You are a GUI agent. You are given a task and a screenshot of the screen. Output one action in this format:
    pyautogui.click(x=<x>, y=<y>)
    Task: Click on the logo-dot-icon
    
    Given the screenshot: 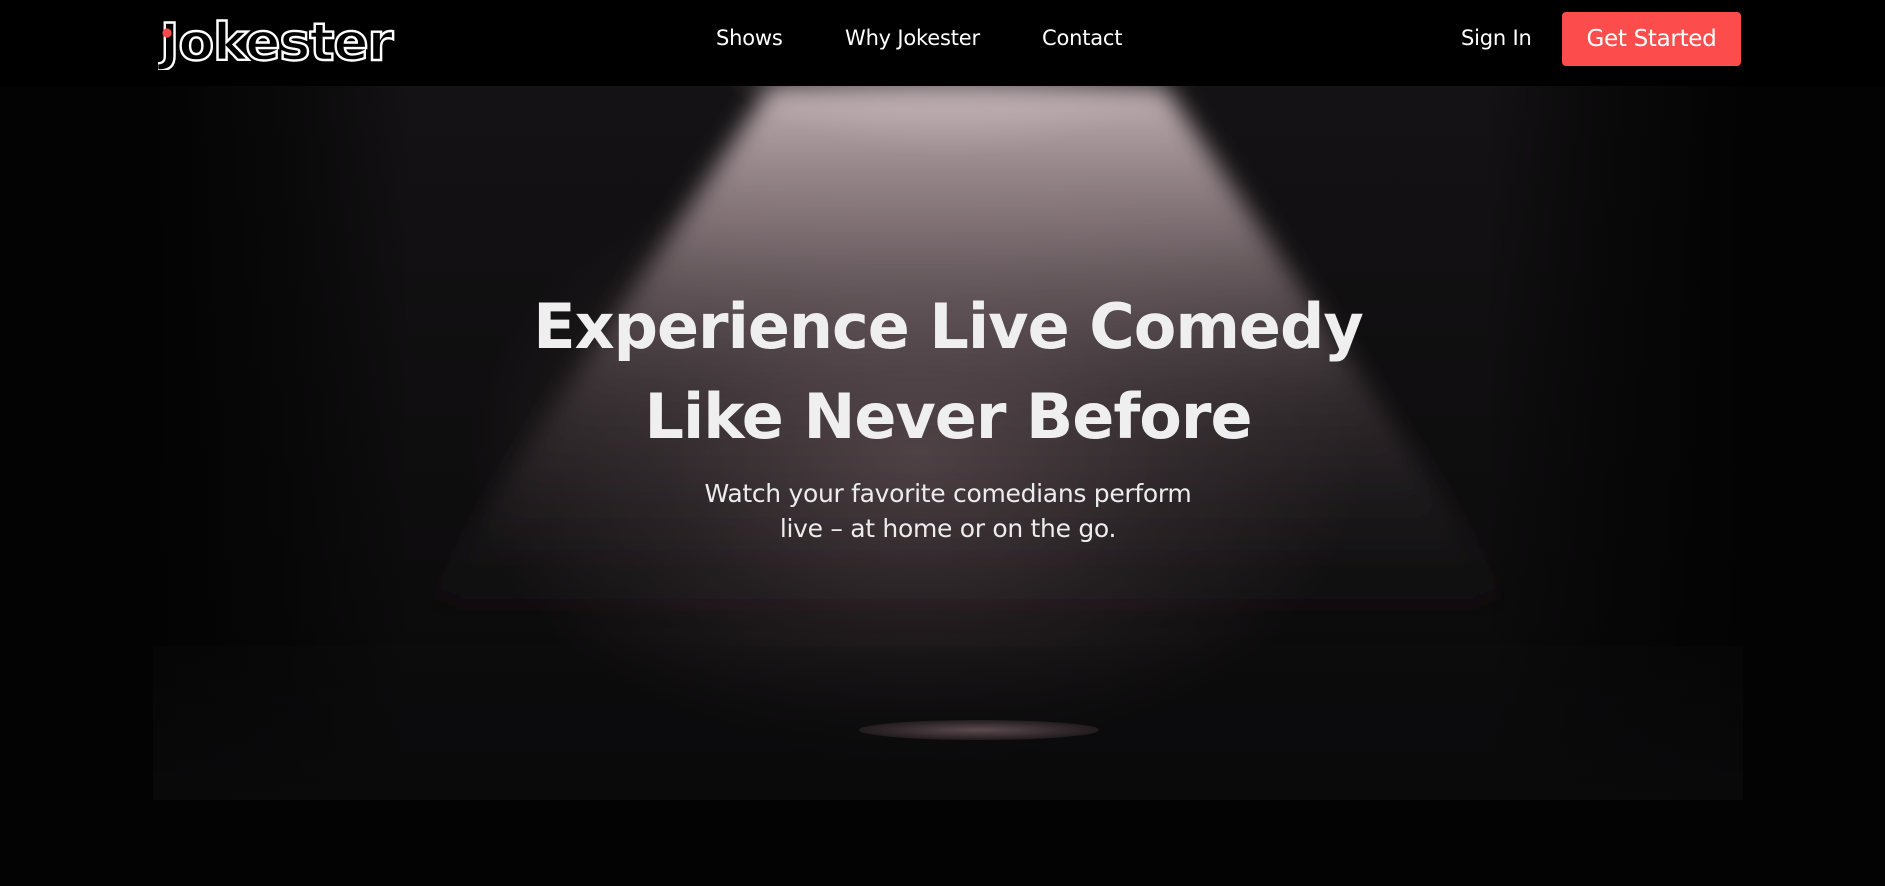 What is the action you would take?
    pyautogui.click(x=167, y=33)
    